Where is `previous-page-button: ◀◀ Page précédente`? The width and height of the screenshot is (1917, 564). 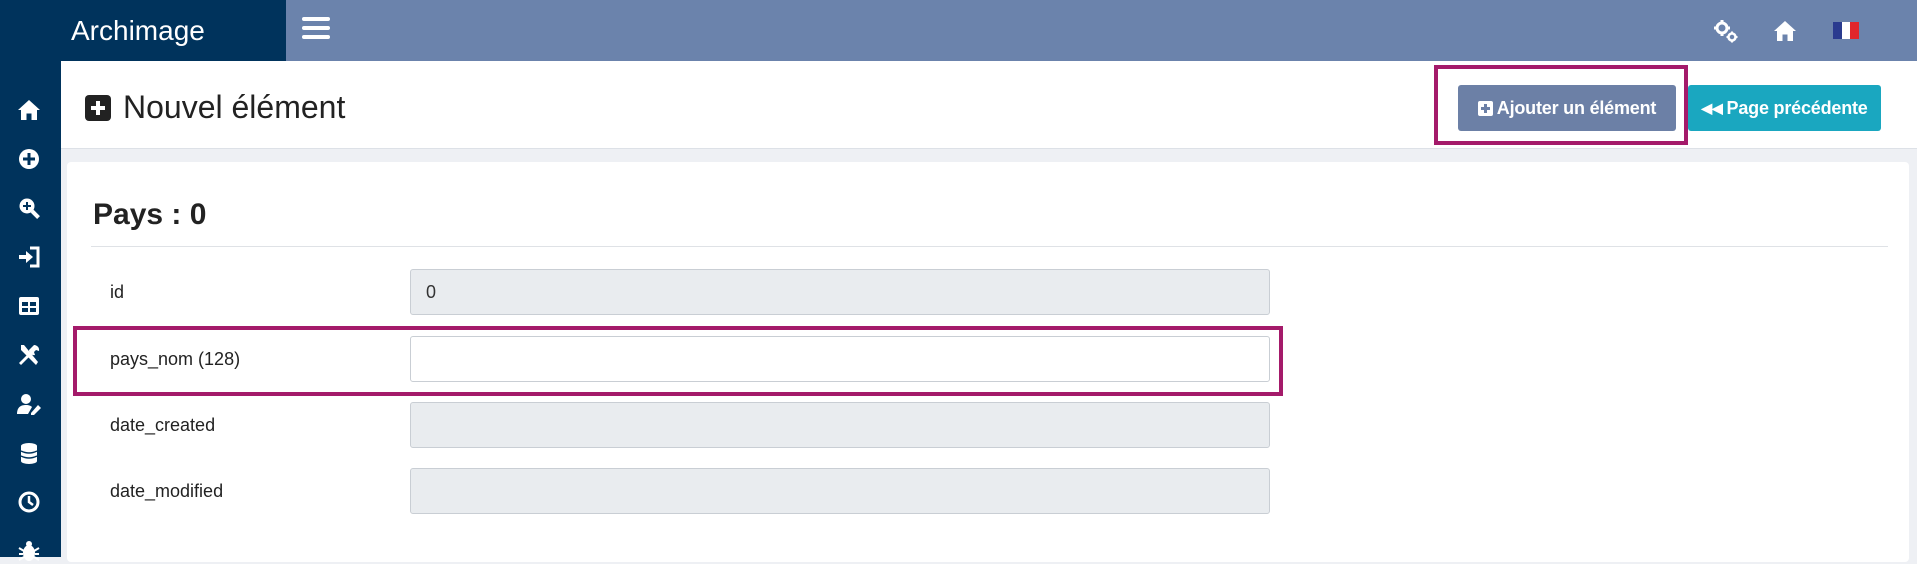
previous-page-button: ◀◀ Page précédente is located at coordinates (1784, 108).